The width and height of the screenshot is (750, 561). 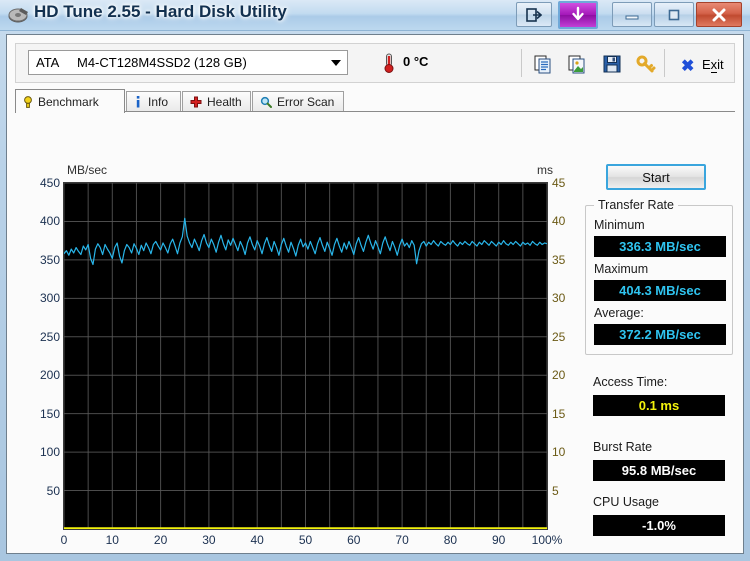 What do you see at coordinates (623, 447) in the screenshot?
I see `burst-rate-label: Burst Rate` at bounding box center [623, 447].